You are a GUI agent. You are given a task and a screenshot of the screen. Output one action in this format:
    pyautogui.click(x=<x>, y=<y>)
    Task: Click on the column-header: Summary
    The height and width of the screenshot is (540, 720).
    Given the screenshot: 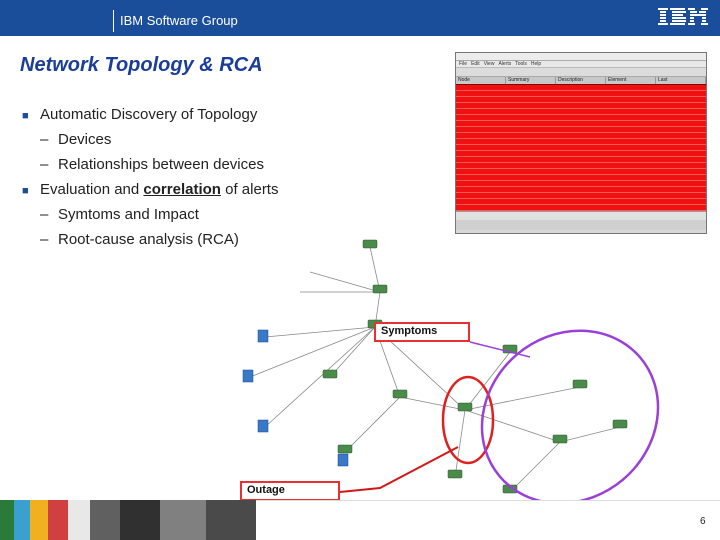 What is the action you would take?
    pyautogui.click(x=531, y=80)
    